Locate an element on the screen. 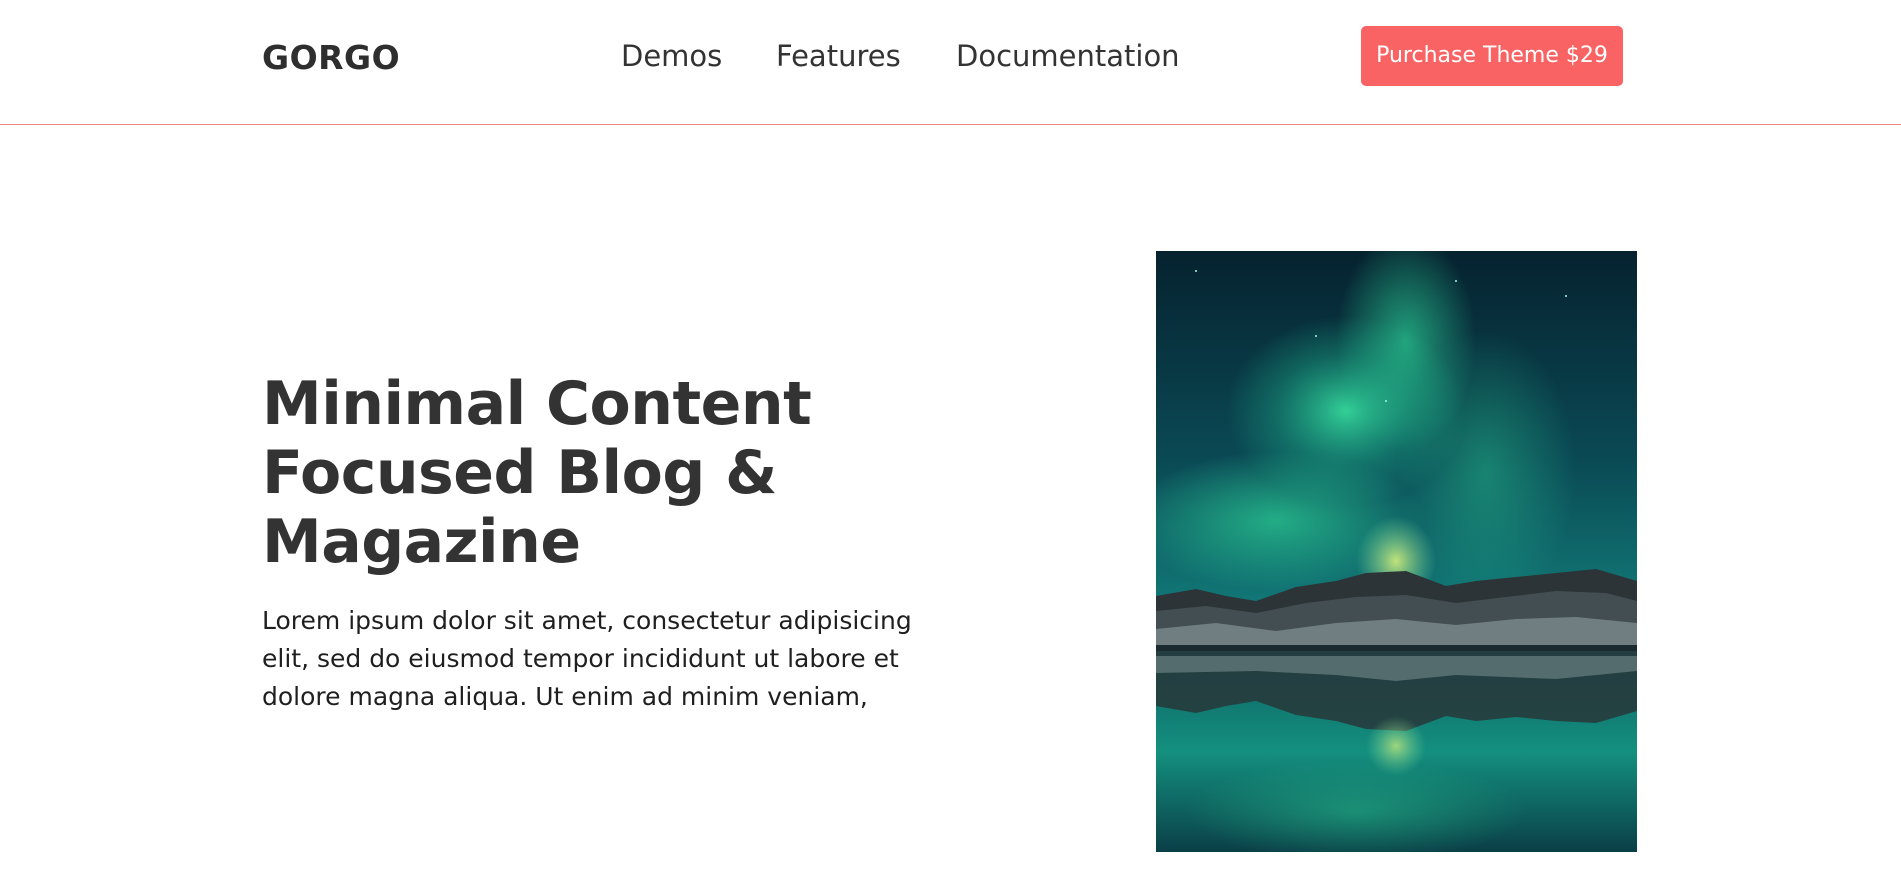 Image resolution: width=1901 pixels, height=890 pixels. site-logo: GORGO is located at coordinates (331, 58).